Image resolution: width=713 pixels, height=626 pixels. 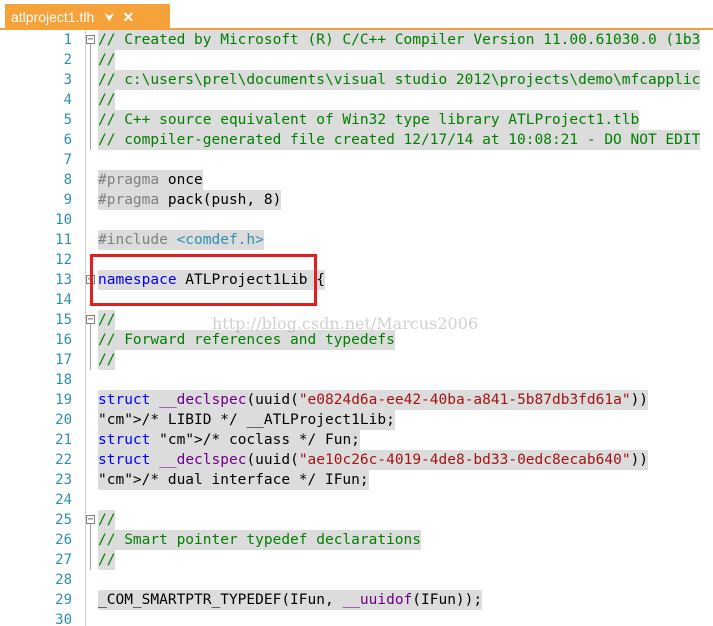 What do you see at coordinates (67, 40) in the screenshot?
I see `line-number: 1` at bounding box center [67, 40].